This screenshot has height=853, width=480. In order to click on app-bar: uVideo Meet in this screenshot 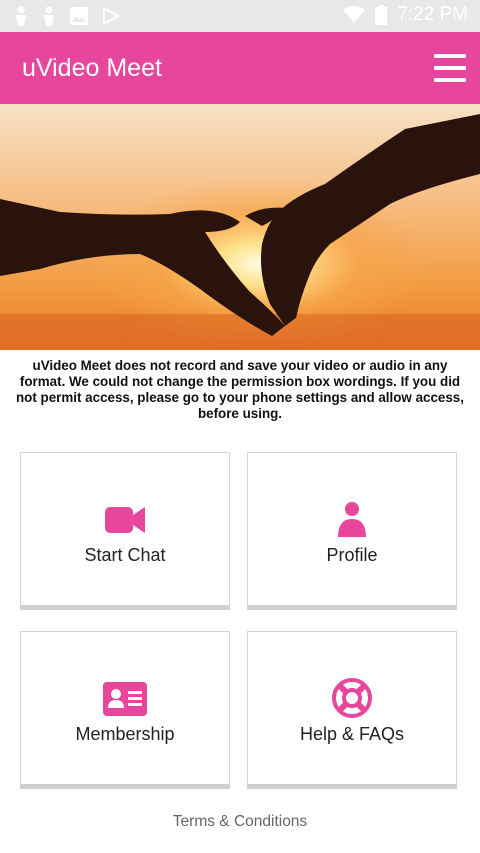, I will do `click(240, 68)`.